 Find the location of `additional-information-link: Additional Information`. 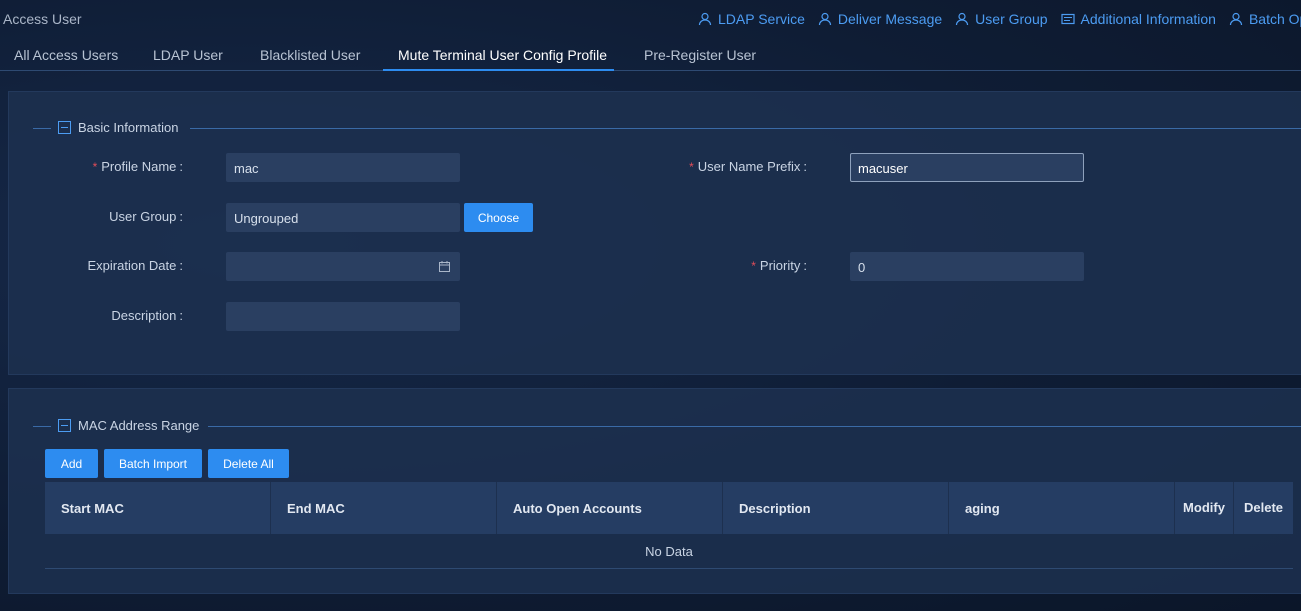

additional-information-link: Additional Information is located at coordinates (1138, 19).